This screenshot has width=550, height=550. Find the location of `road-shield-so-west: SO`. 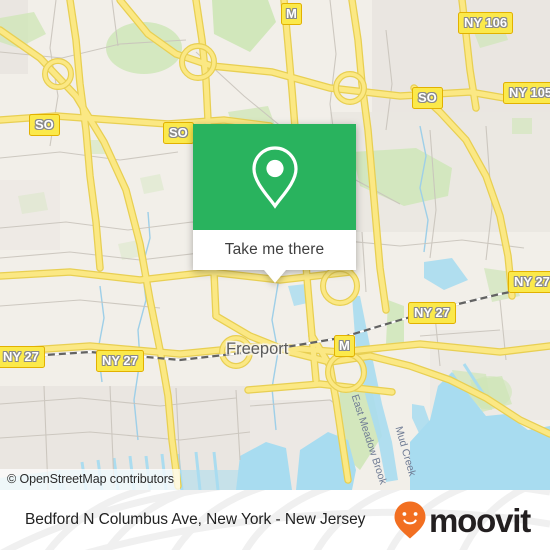

road-shield-so-west: SO is located at coordinates (44, 125).